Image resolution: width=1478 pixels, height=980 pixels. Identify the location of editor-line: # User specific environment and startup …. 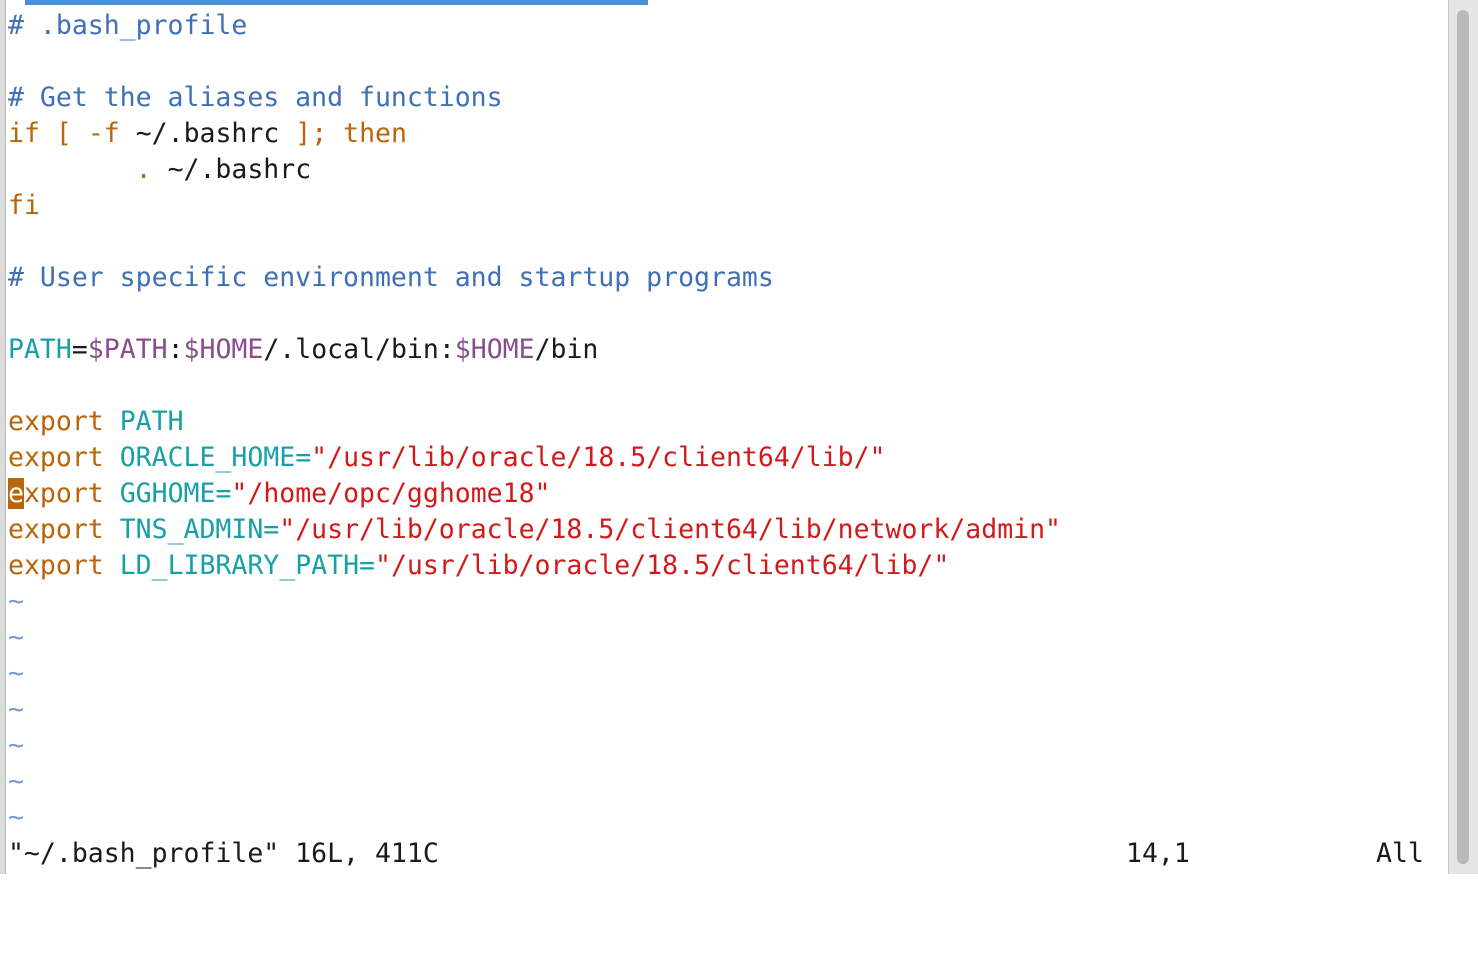
(727, 278).